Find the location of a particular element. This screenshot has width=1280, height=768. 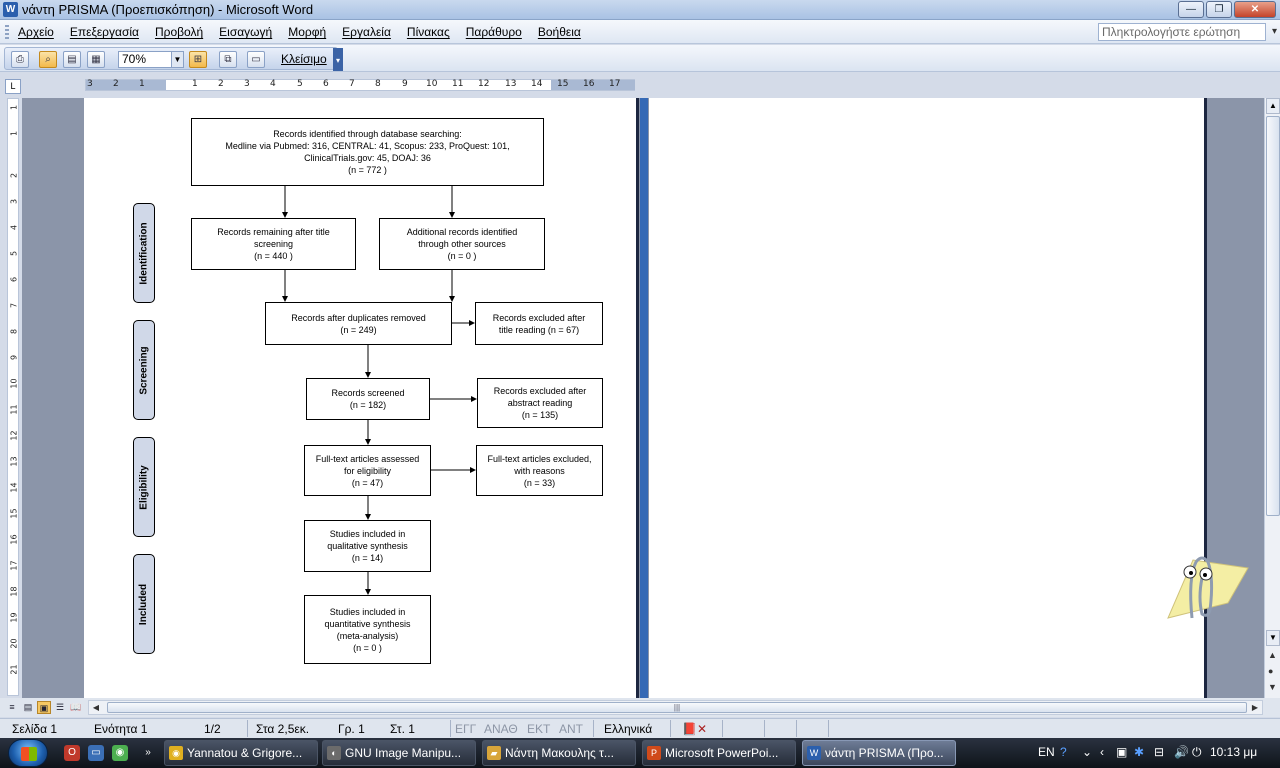

windows-logo-icon is located at coordinates (29, 754).